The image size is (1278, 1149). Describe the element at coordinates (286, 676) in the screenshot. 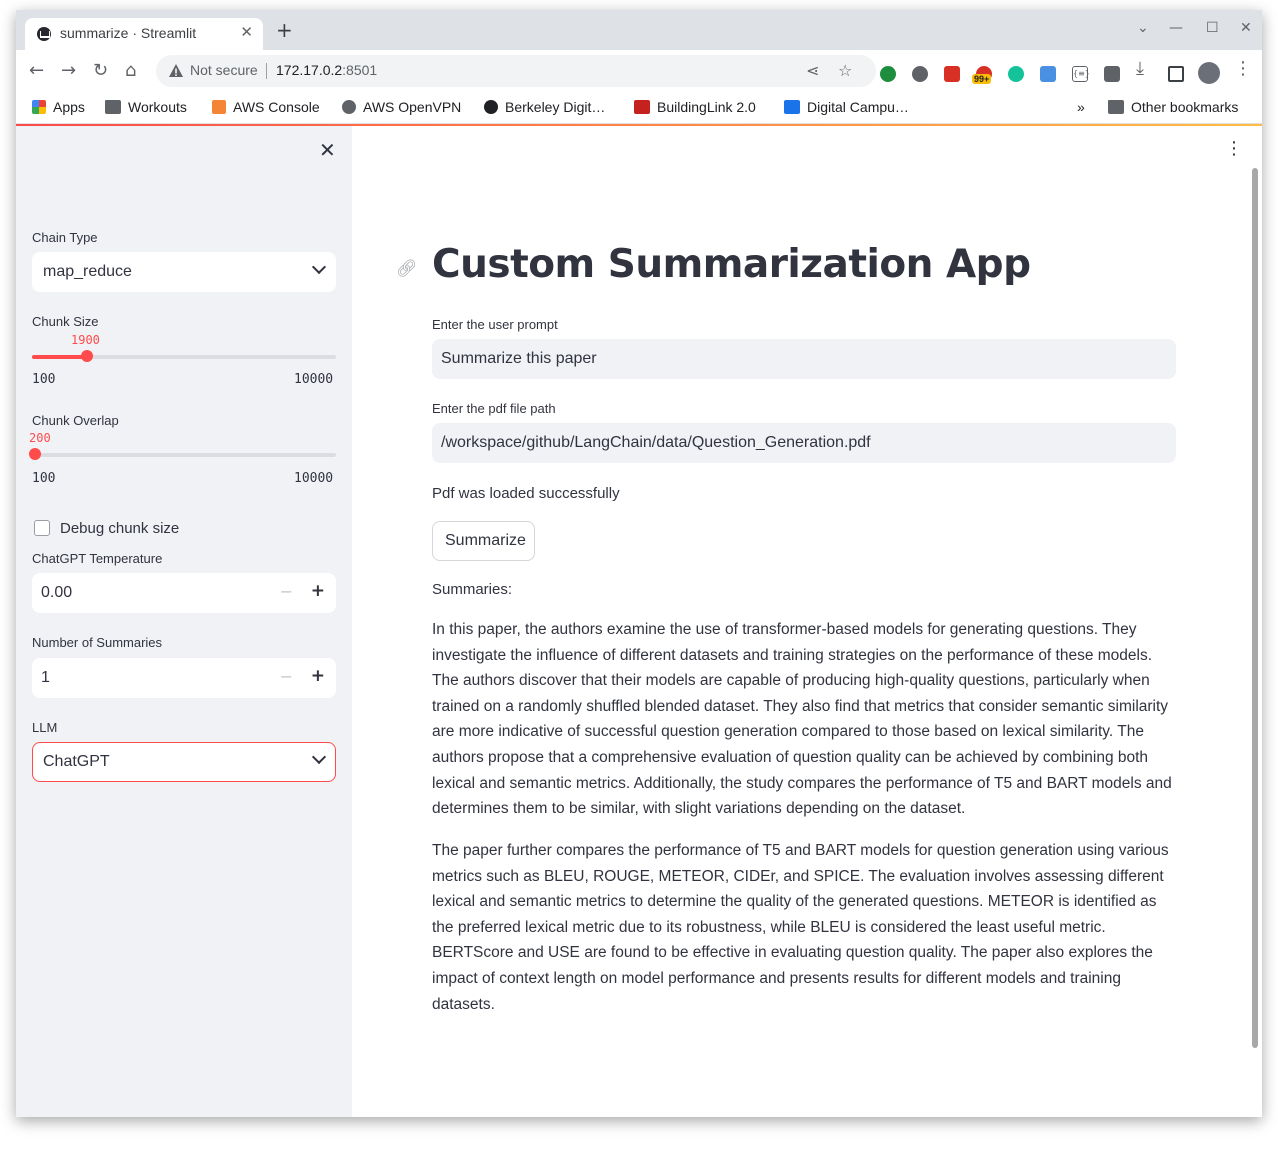

I see `num-summaries-decrement-icon: −` at that location.